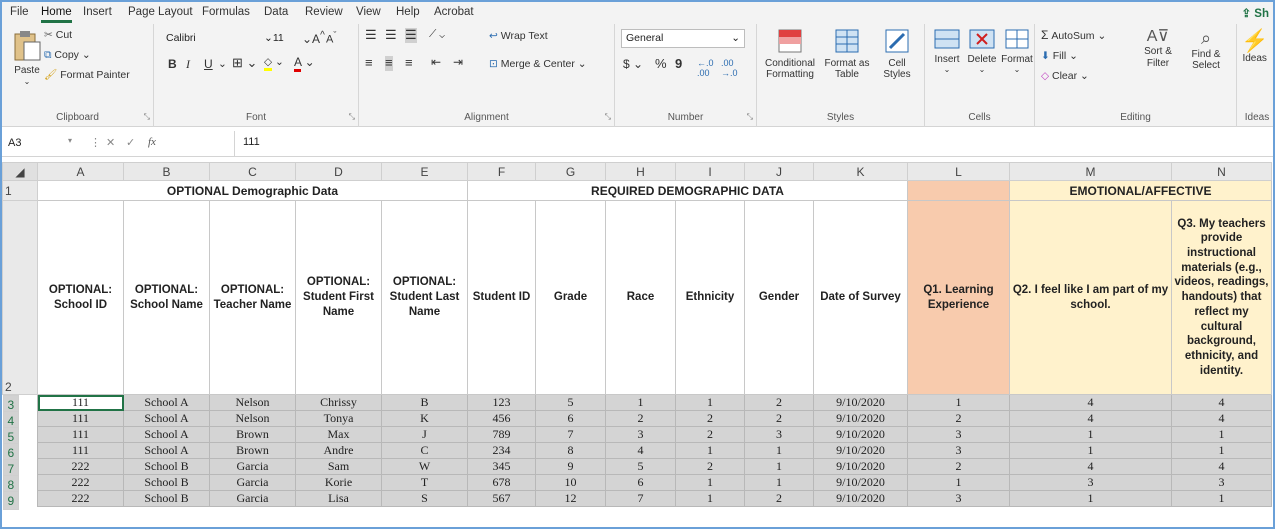  What do you see at coordinates (166, 482) in the screenshot?
I see `cell: School B` at bounding box center [166, 482].